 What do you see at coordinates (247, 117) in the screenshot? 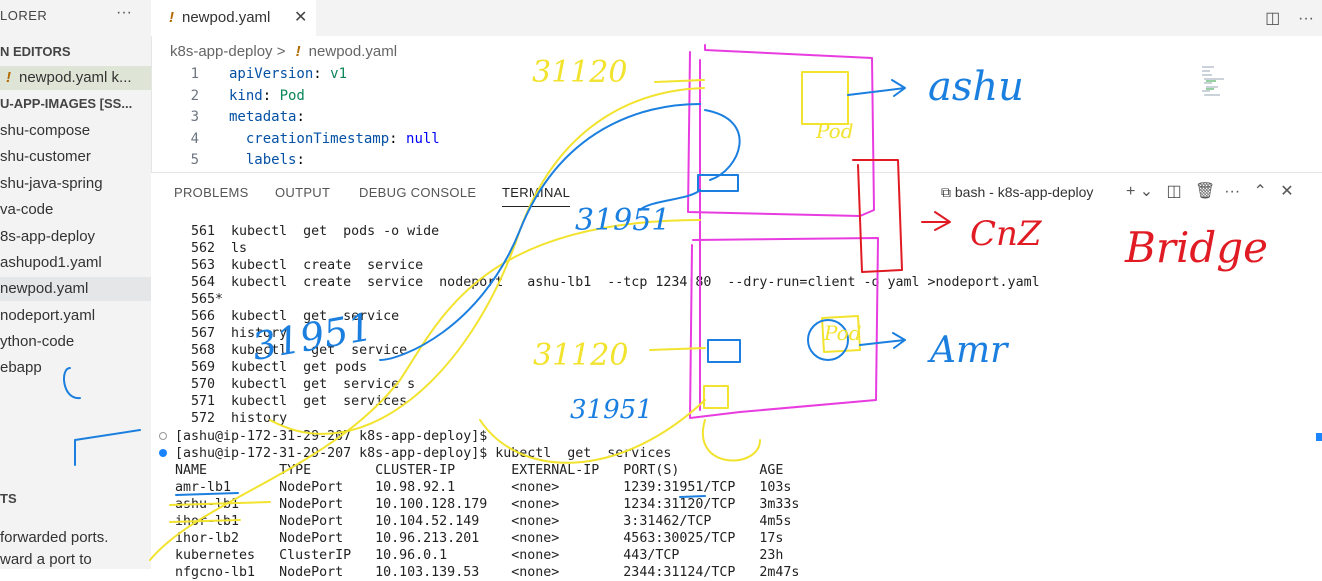
I see `code-line: 3 metadata:` at bounding box center [247, 117].